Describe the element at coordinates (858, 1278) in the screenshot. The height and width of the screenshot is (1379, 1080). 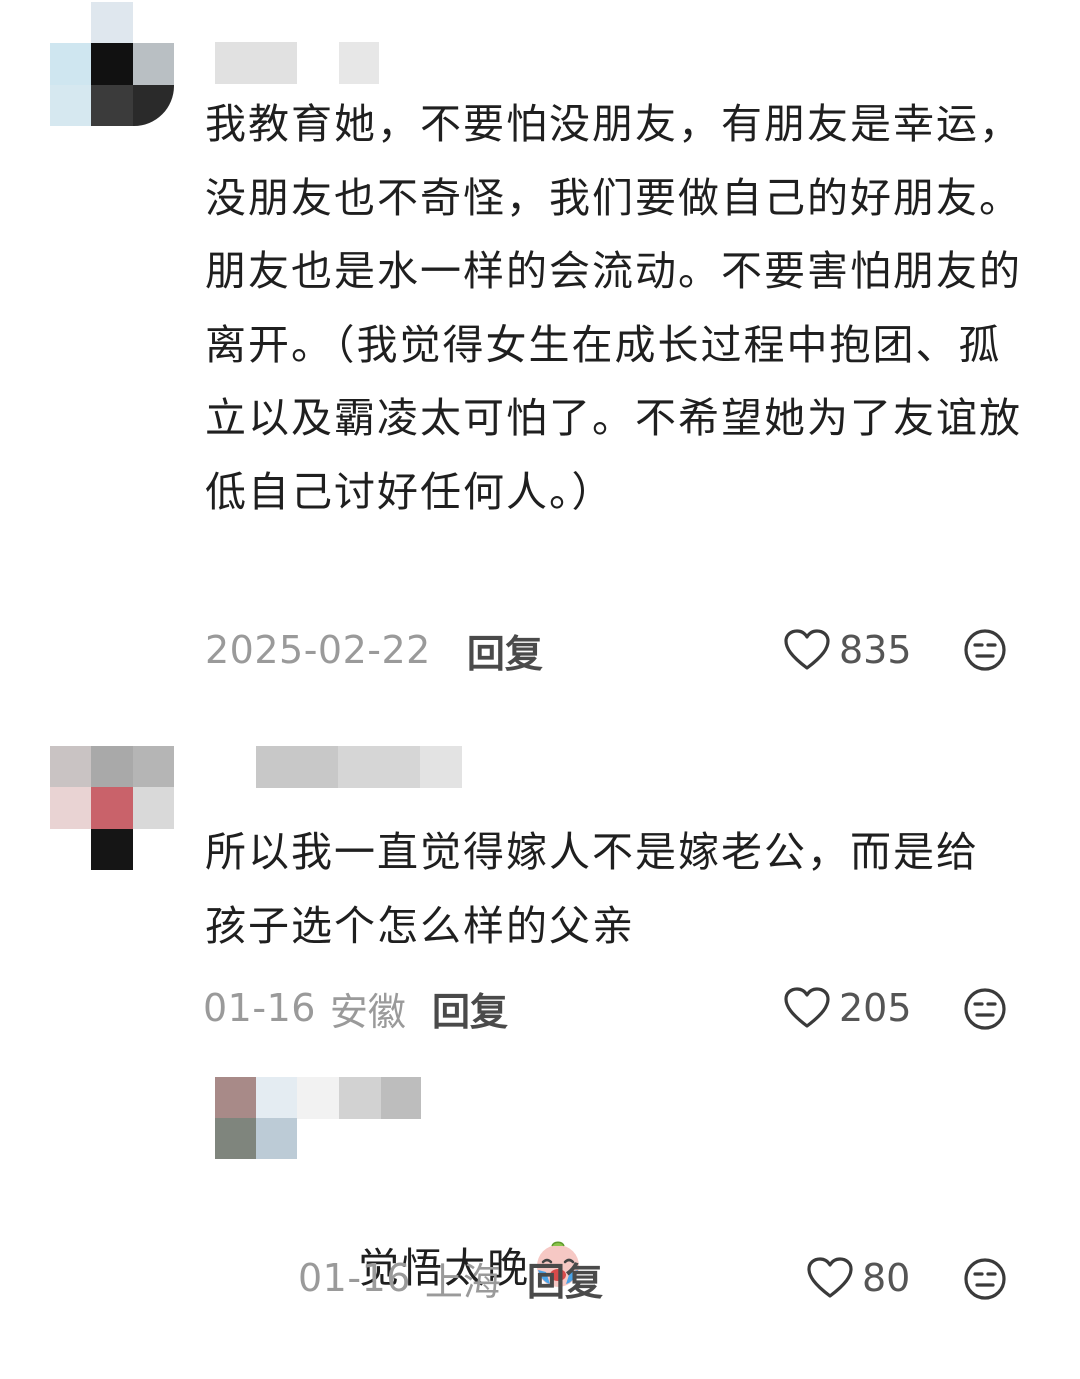
I see `like-button: 80` at that location.